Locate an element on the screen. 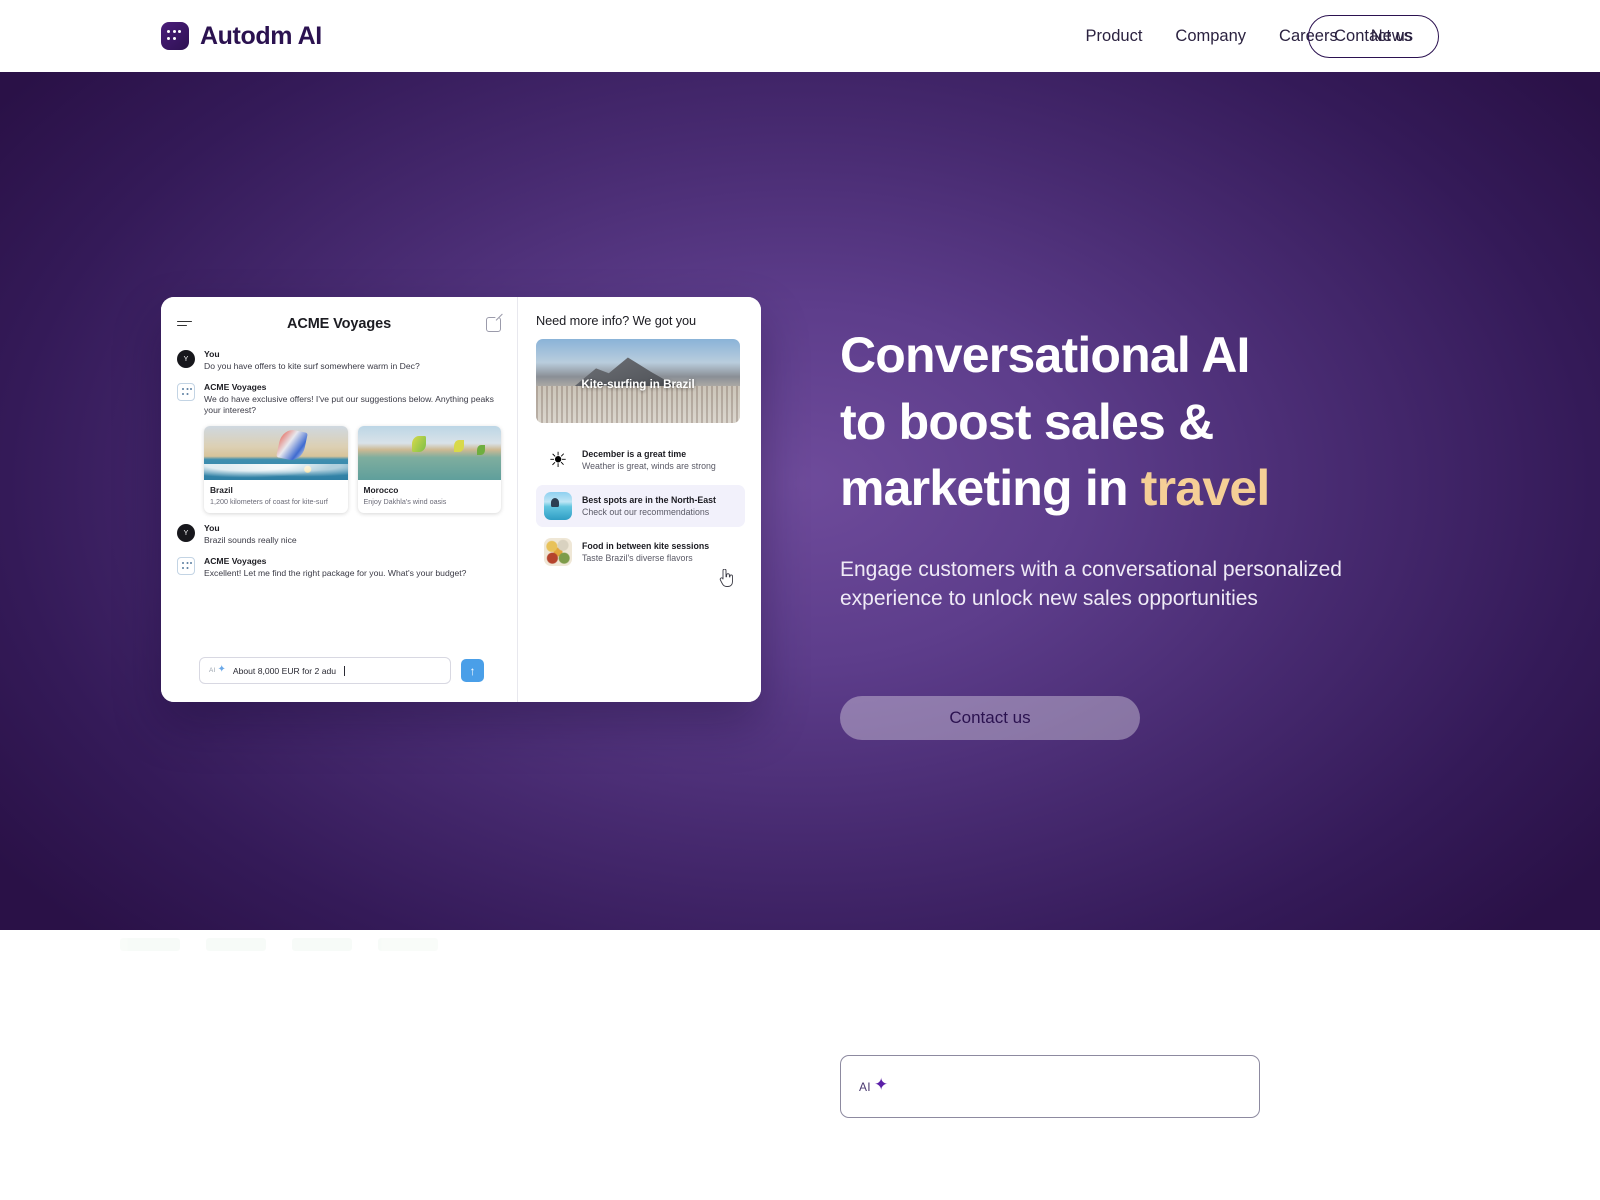  info-item-title: Best spots are in the North-East is located at coordinates (649, 500).